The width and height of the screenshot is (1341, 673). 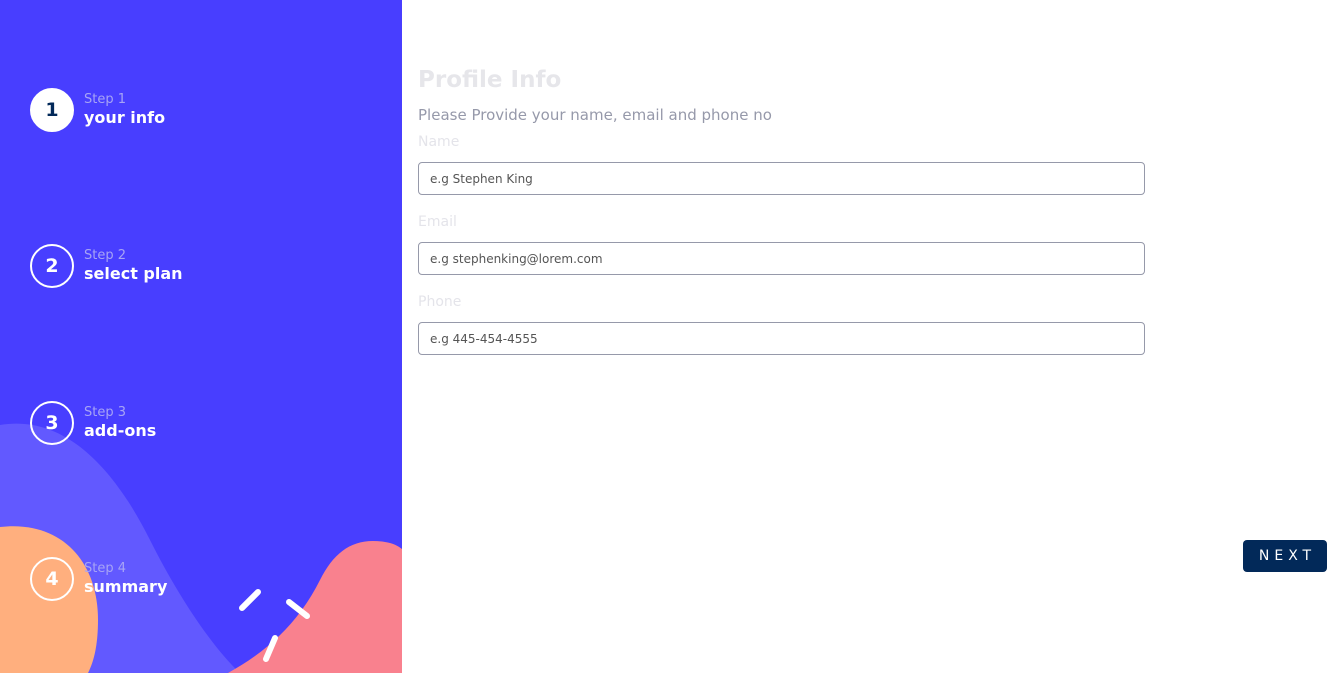 What do you see at coordinates (437, 222) in the screenshot?
I see `email-label: Email` at bounding box center [437, 222].